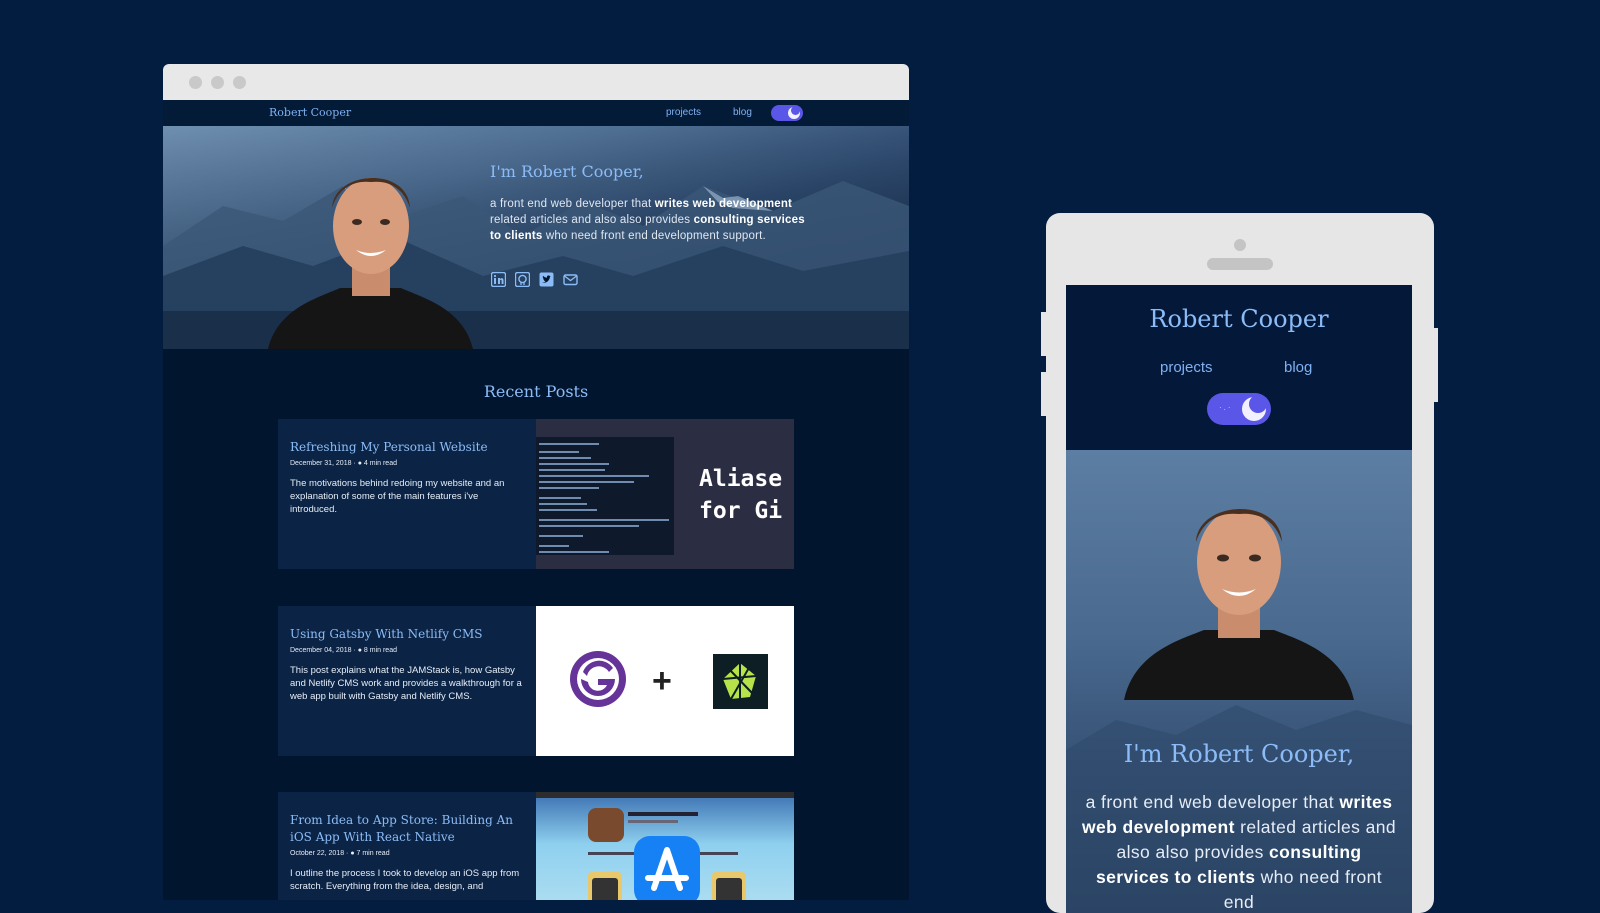 The height and width of the screenshot is (913, 1600). Describe the element at coordinates (370, 263) in the screenshot. I see `profile-photo` at that location.